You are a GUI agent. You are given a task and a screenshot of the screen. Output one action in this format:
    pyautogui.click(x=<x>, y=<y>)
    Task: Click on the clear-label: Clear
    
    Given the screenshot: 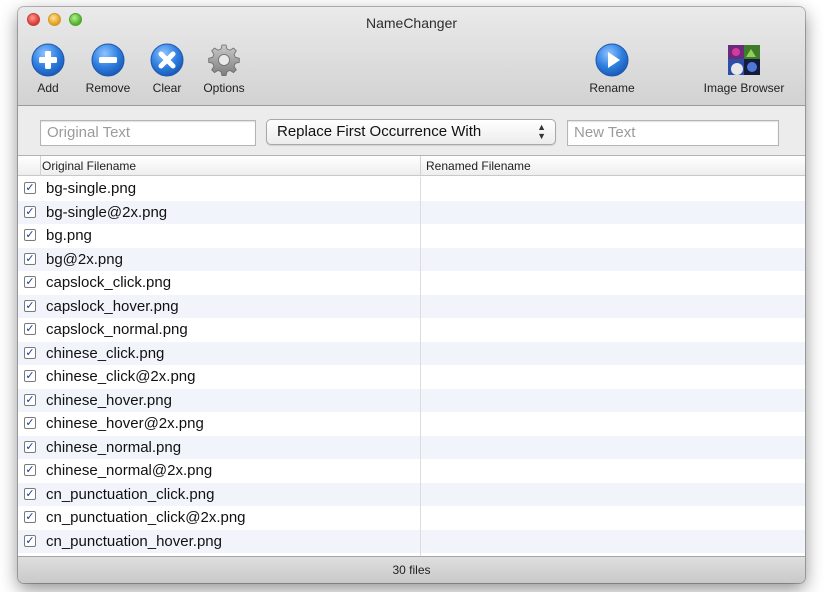 What is the action you would take?
    pyautogui.click(x=167, y=88)
    